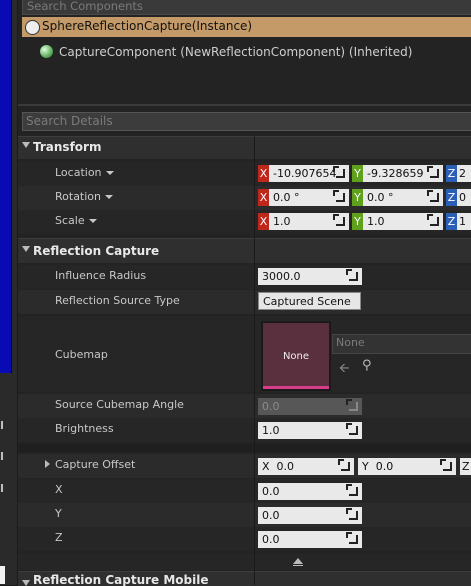 Image resolution: width=471 pixels, height=586 pixels. What do you see at coordinates (84, 428) in the screenshot?
I see `brightness-label: Brightness` at bounding box center [84, 428].